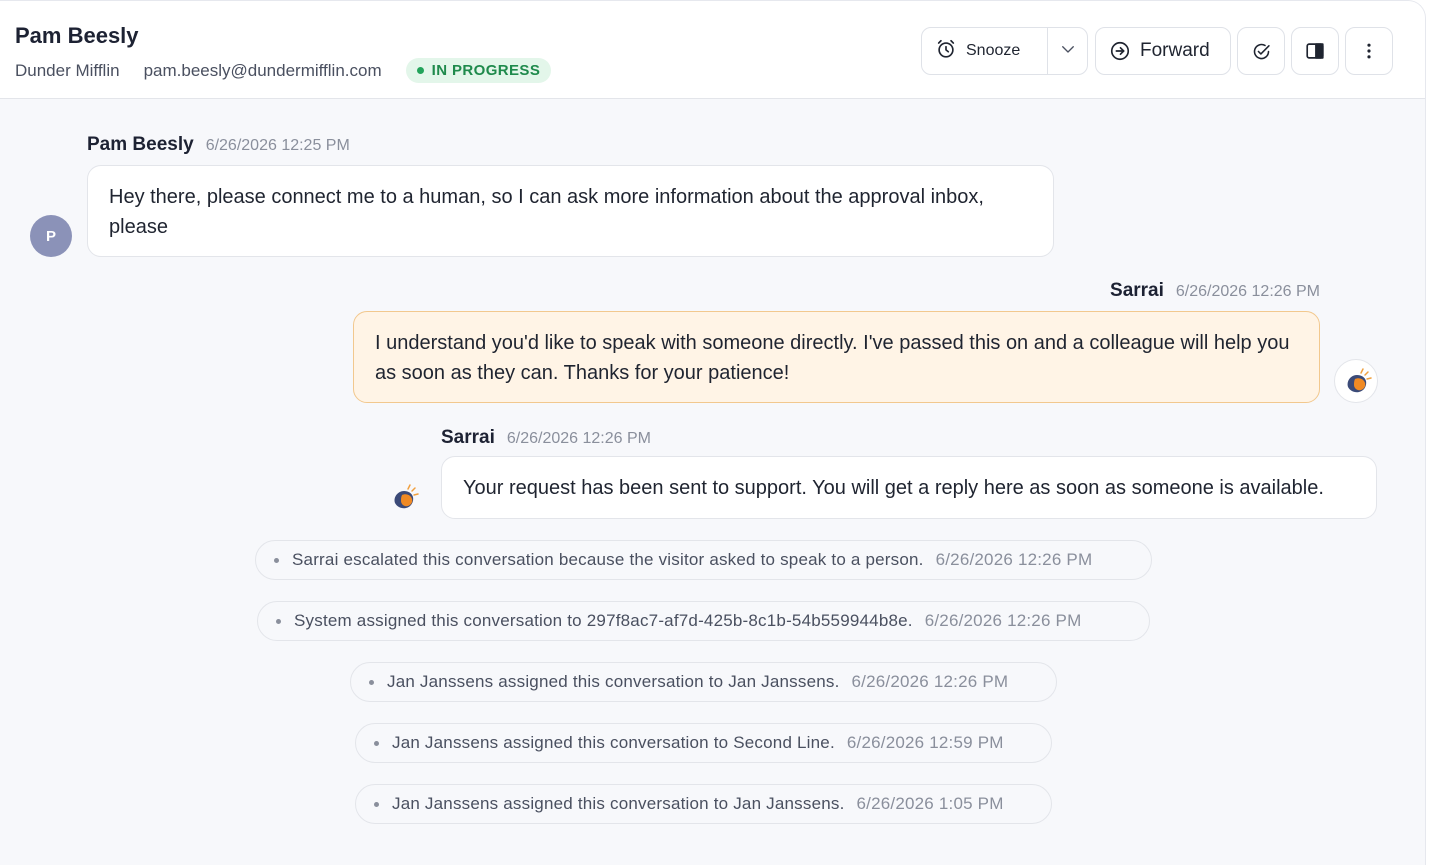 The image size is (1445, 865). I want to click on resolve-button, so click(1261, 51).